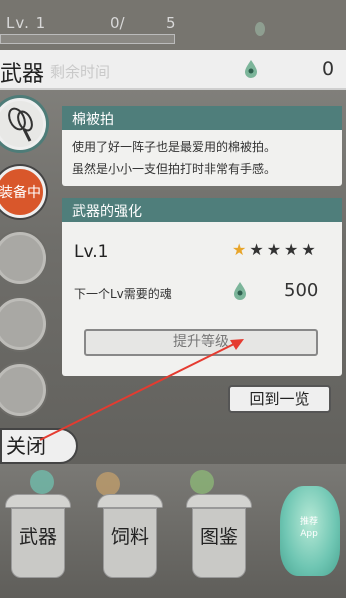  Describe the element at coordinates (279, 399) in the screenshot. I see `back-to-list-button: 回到一览` at that location.